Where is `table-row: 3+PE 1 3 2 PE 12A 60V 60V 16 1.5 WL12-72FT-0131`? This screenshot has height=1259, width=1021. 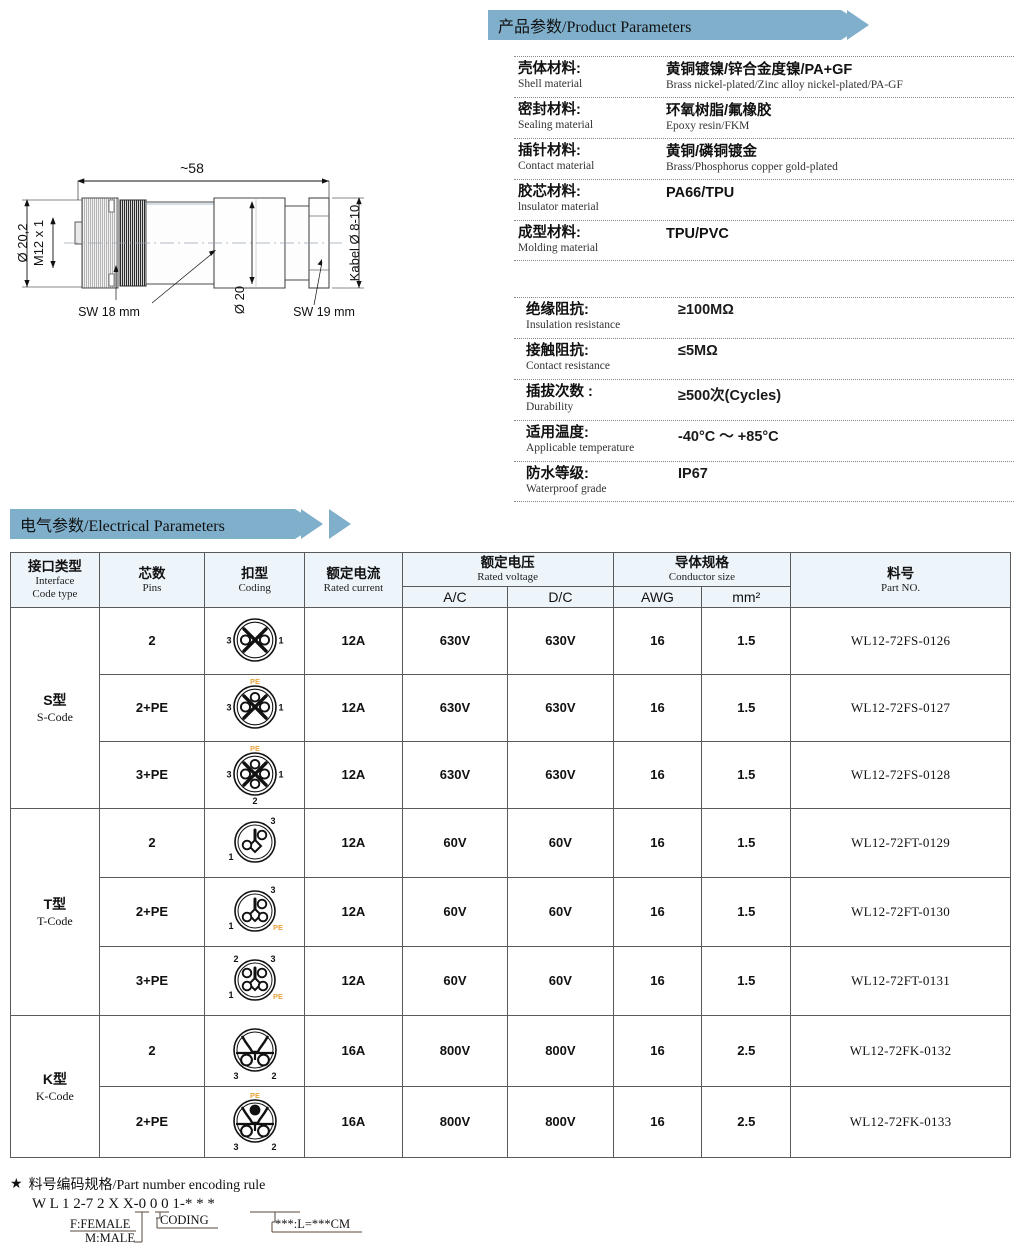
table-row: 3+PE 1 3 2 PE 12A 60V 60V 16 1.5 WL12-72FT-0131 is located at coordinates (511, 980).